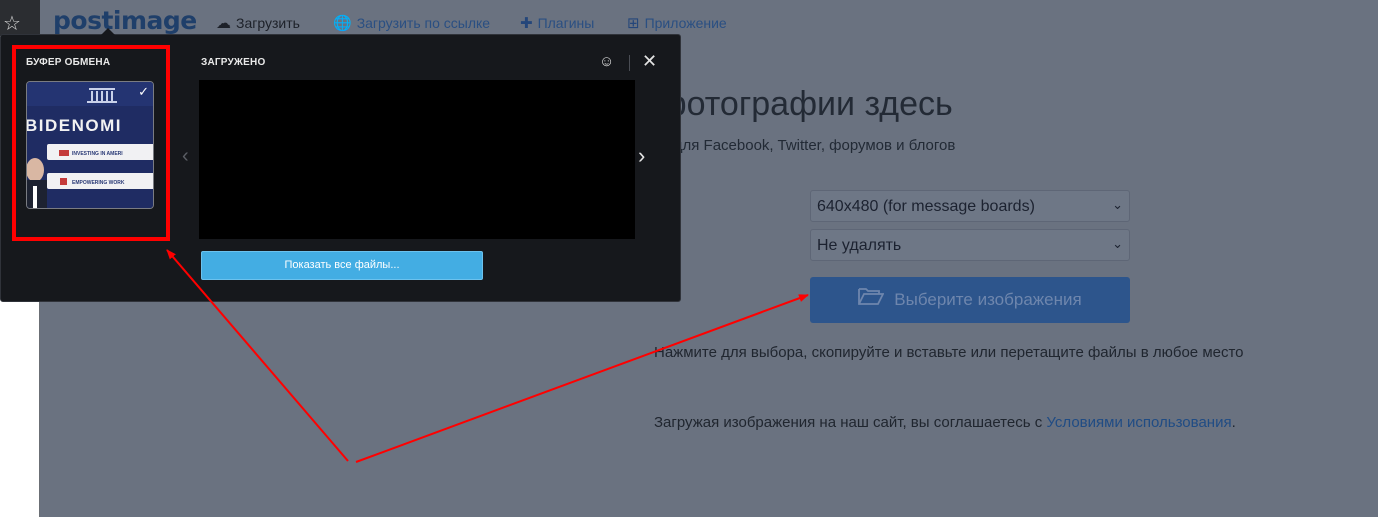 This screenshot has width=1378, height=517. What do you see at coordinates (98, 183) in the screenshot?
I see `thumbnail-row2: EMPOWERING WORK` at bounding box center [98, 183].